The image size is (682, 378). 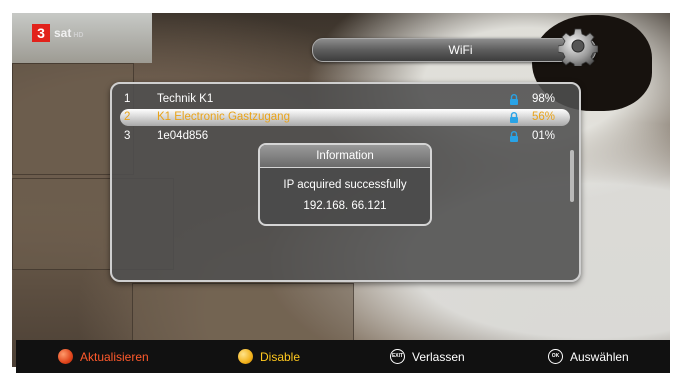 What do you see at coordinates (41, 33) in the screenshot?
I see `channel-logo-badge: 3` at bounding box center [41, 33].